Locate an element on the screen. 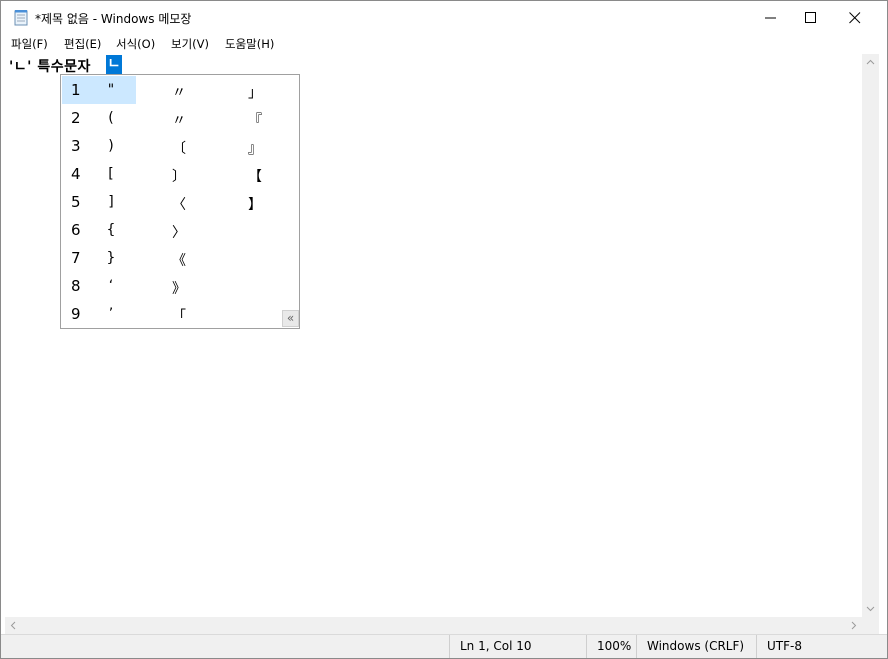  candidate-item: ‘ is located at coordinates (111, 286).